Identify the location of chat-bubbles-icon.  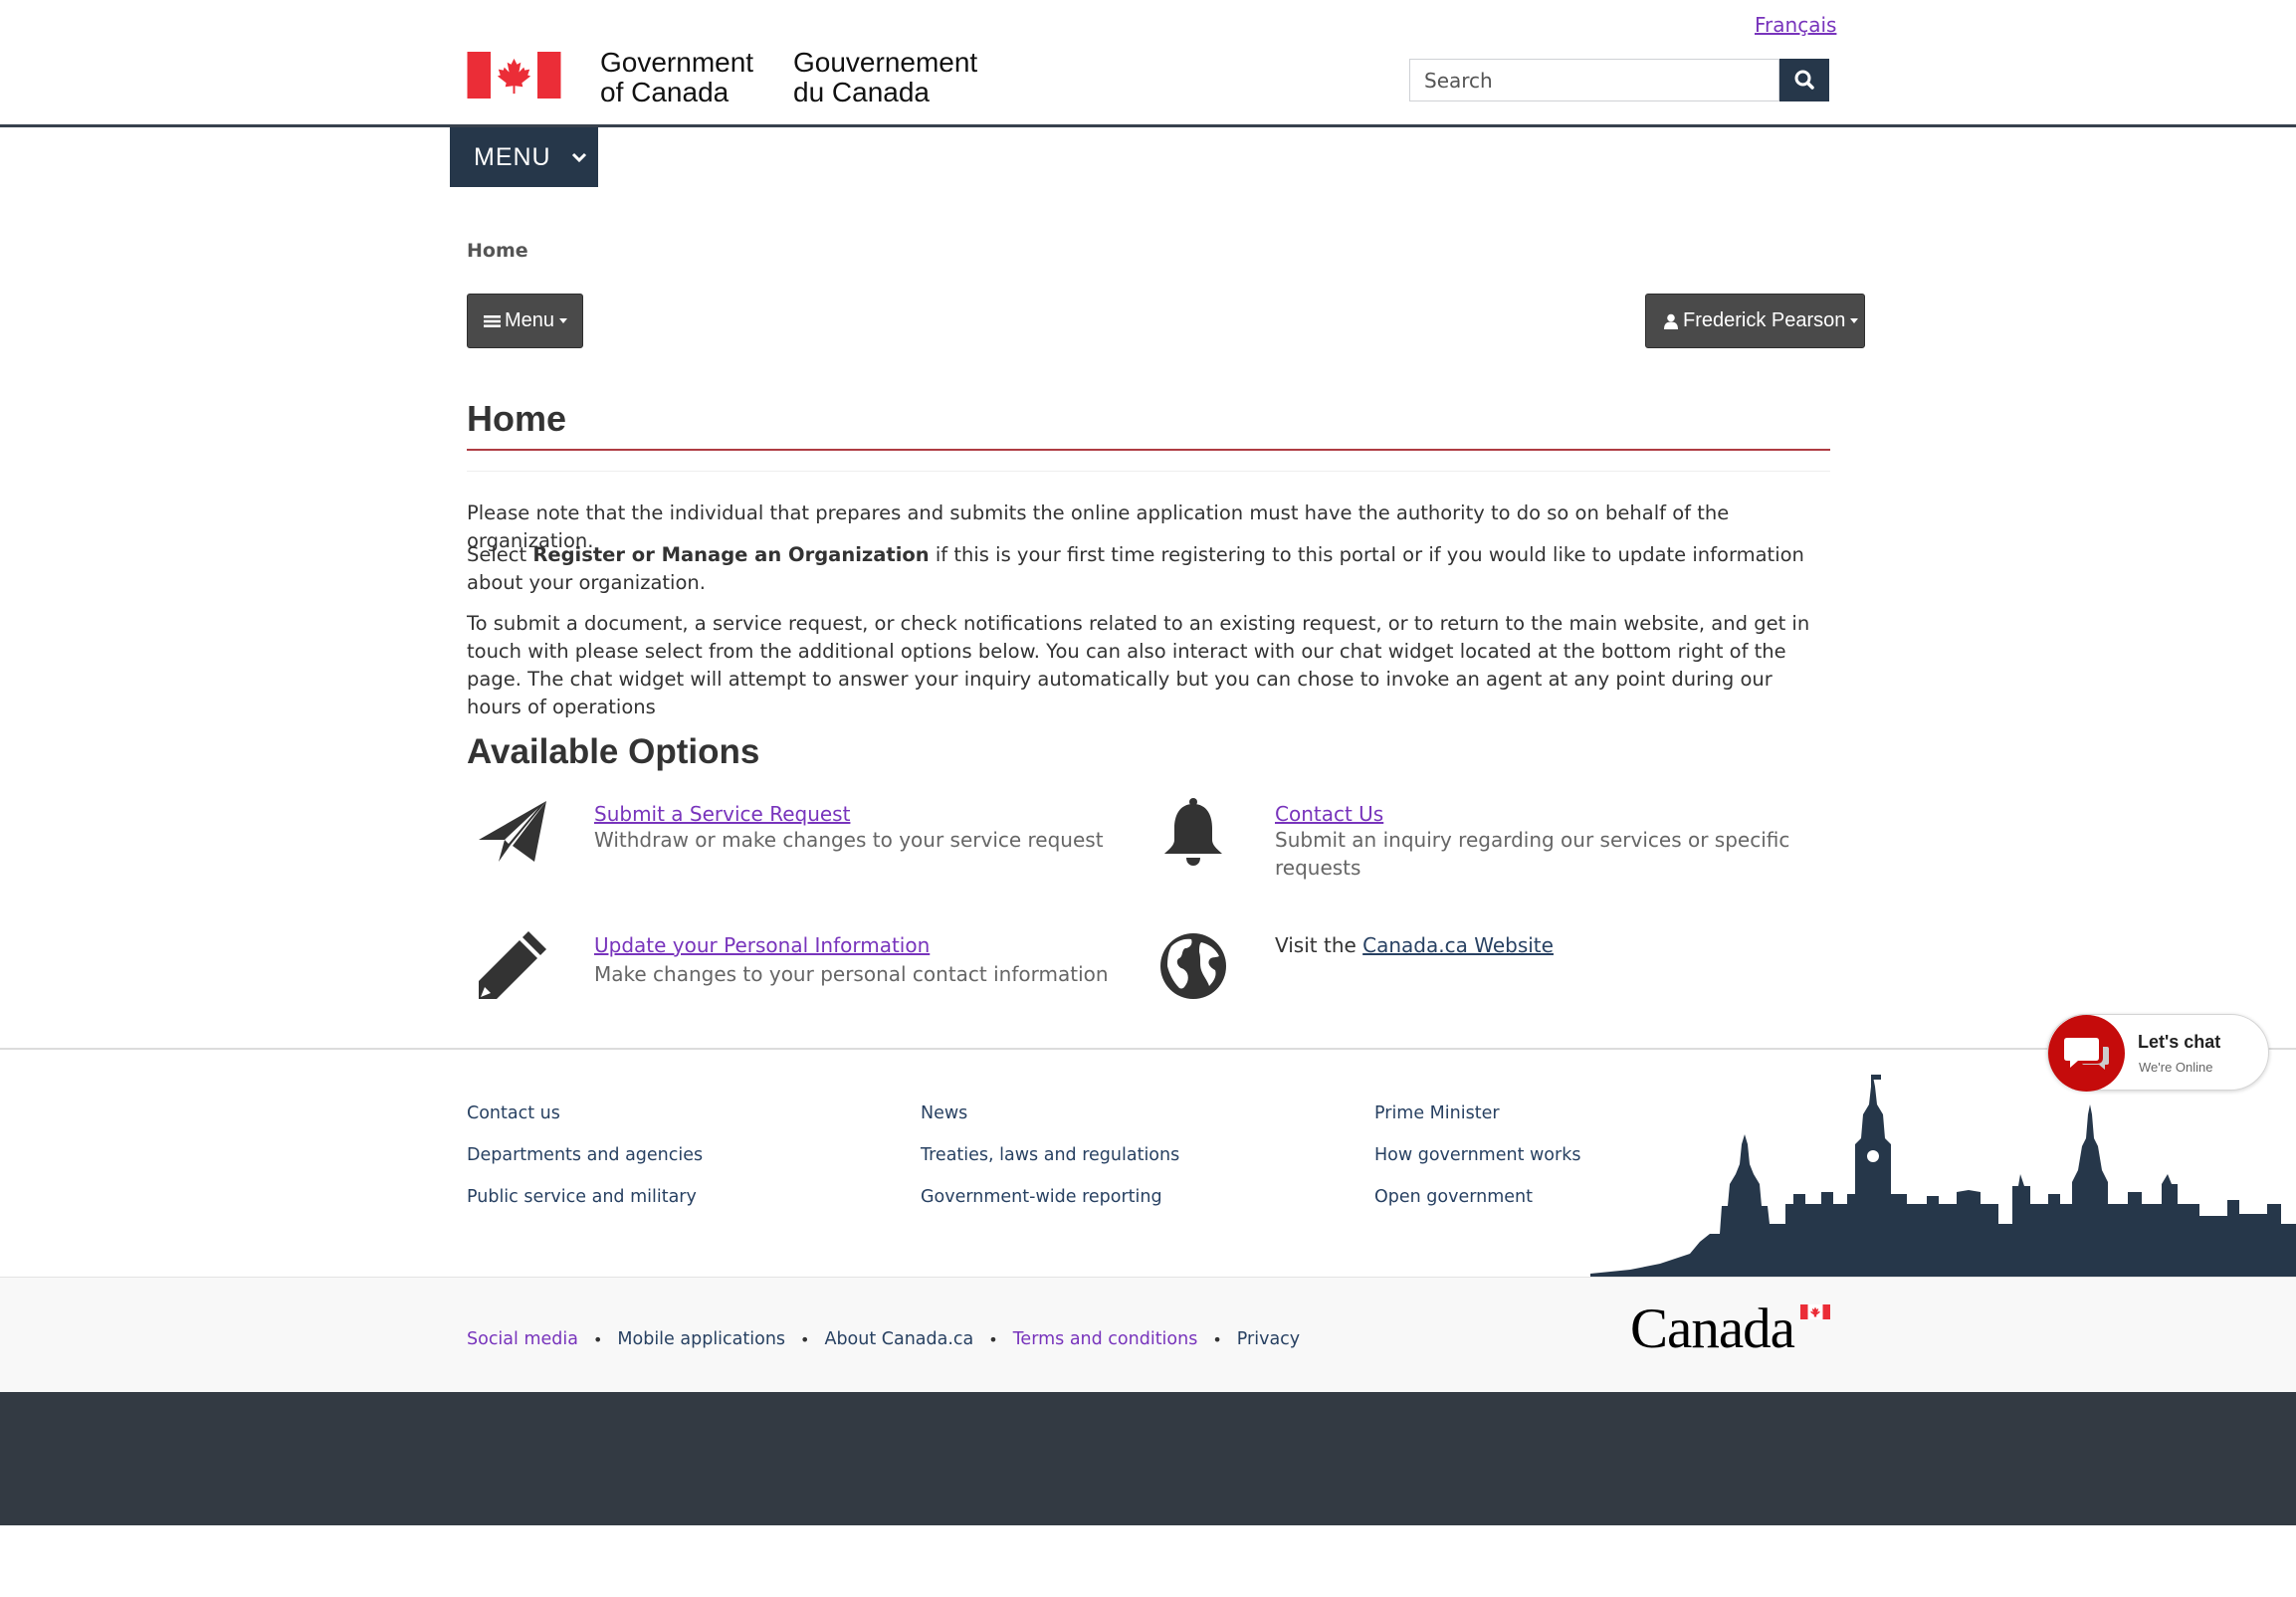
(2086, 1054).